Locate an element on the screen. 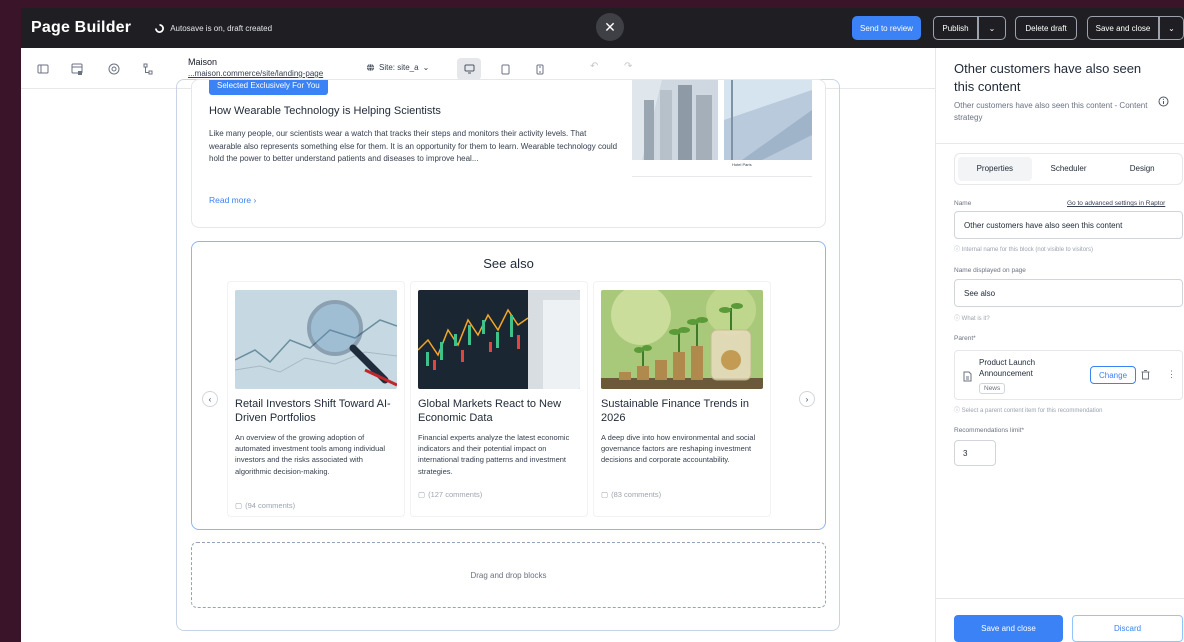 This screenshot has width=1184, height=642. read-more-link: Read more › is located at coordinates (232, 200).